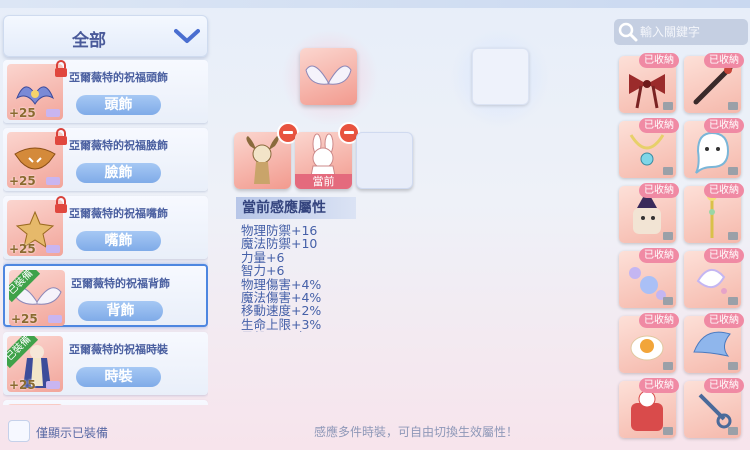 Image resolution: width=750 pixels, height=450 pixels. I want to click on category-filter-dropdown: 全部, so click(105, 36).